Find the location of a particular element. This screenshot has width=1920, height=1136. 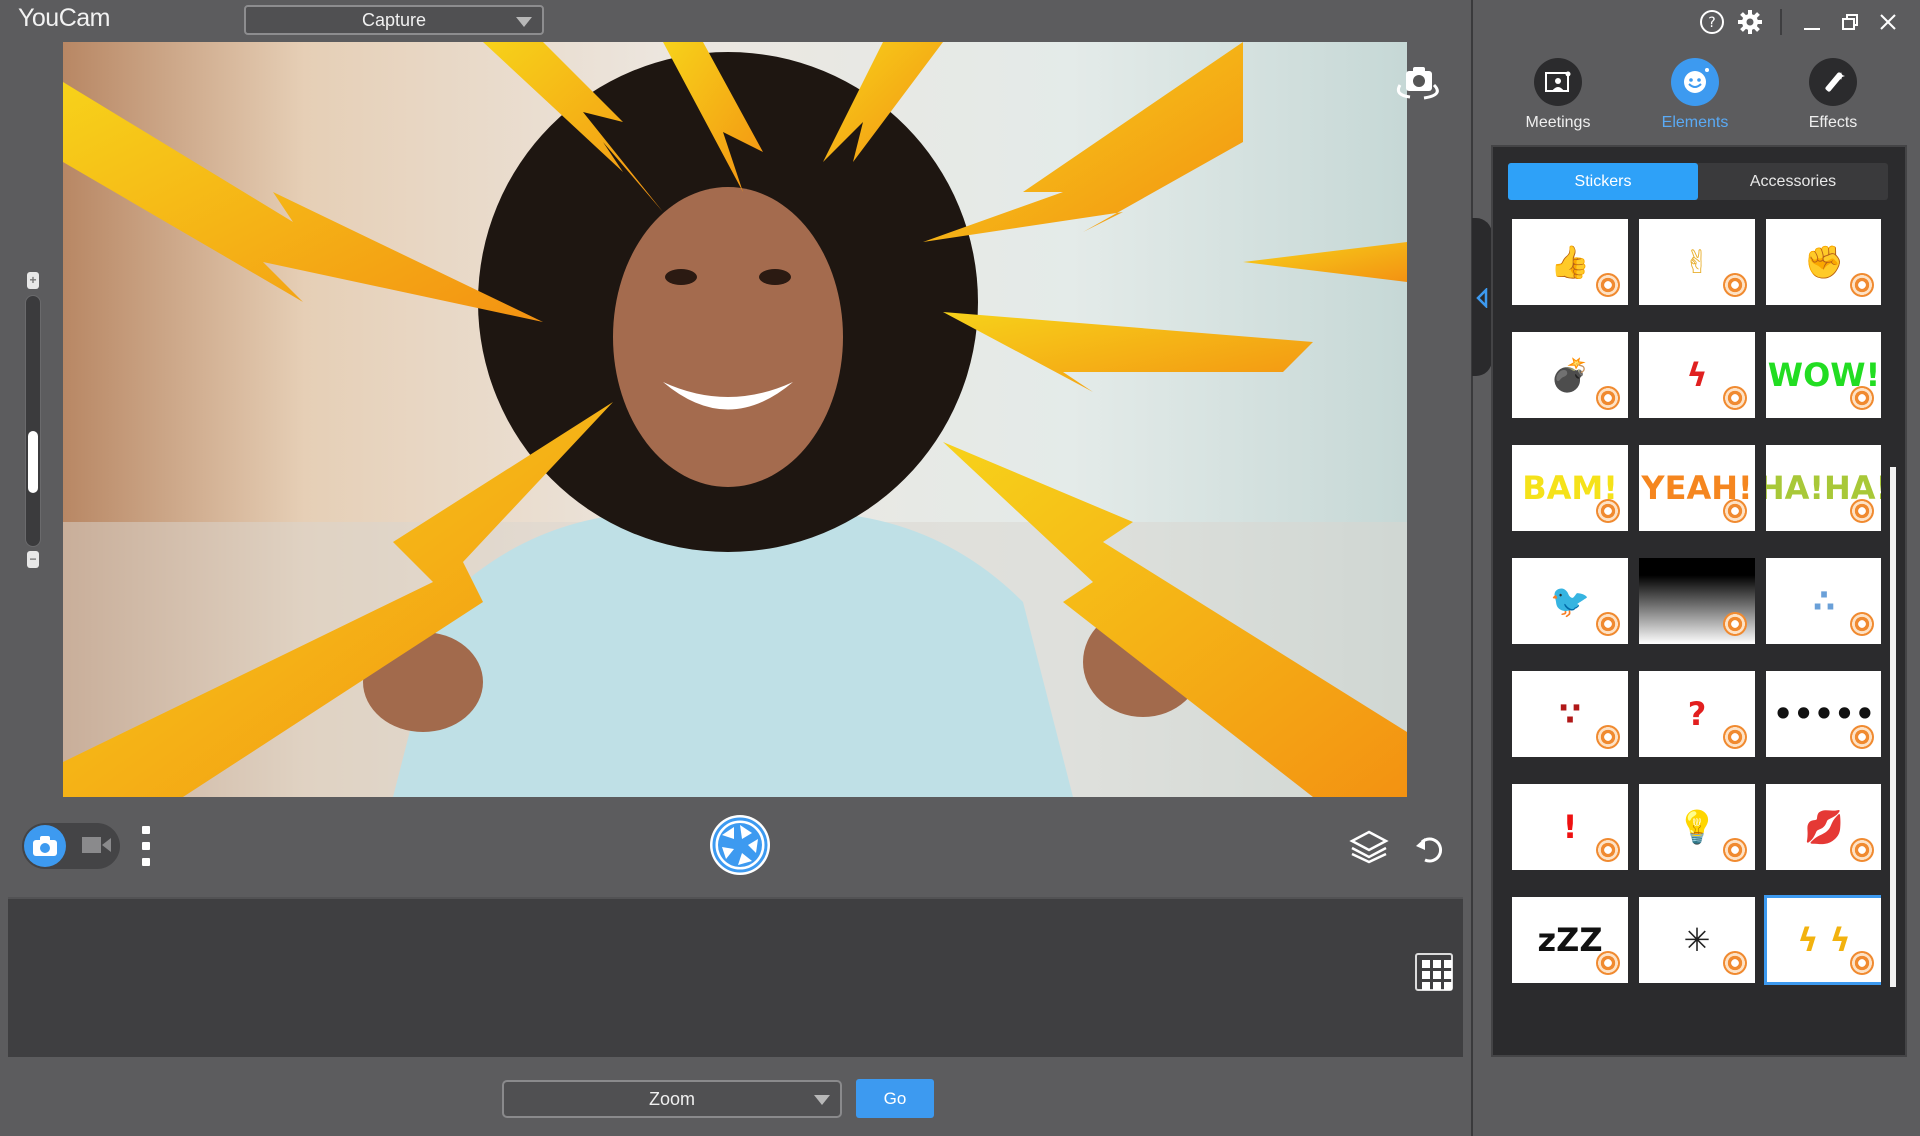

smiley-icon is located at coordinates (1695, 82).